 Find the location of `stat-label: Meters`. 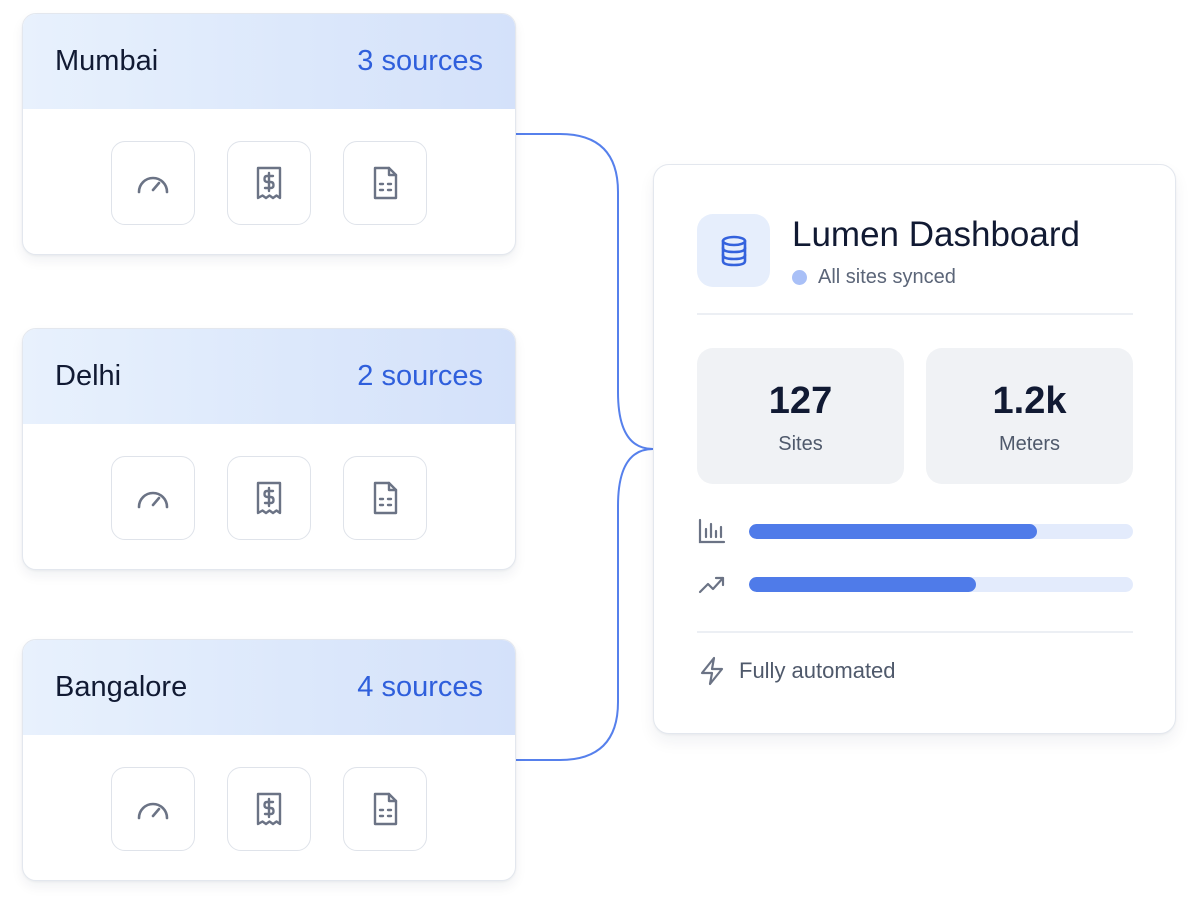

stat-label: Meters is located at coordinates (1029, 444).